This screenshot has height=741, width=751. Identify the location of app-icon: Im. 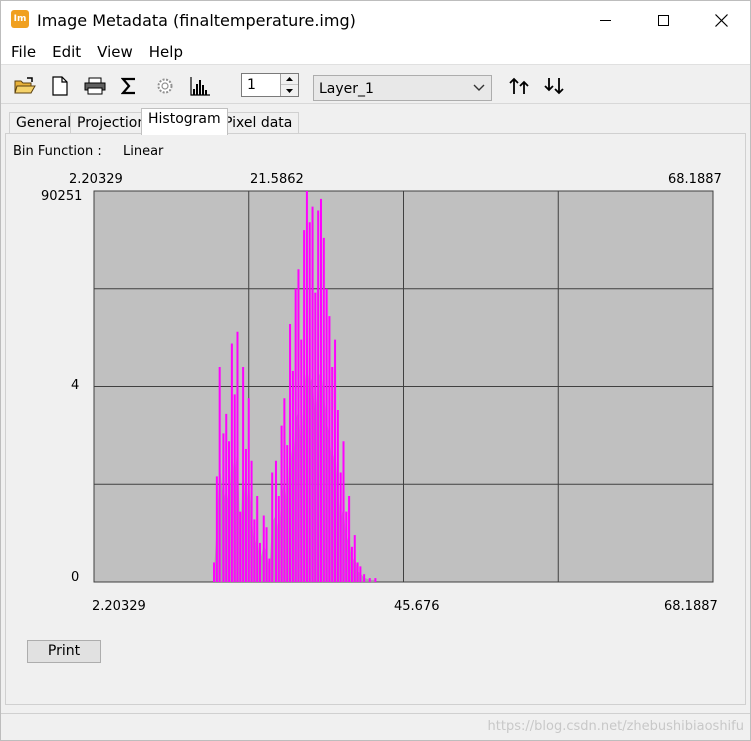
(20, 19).